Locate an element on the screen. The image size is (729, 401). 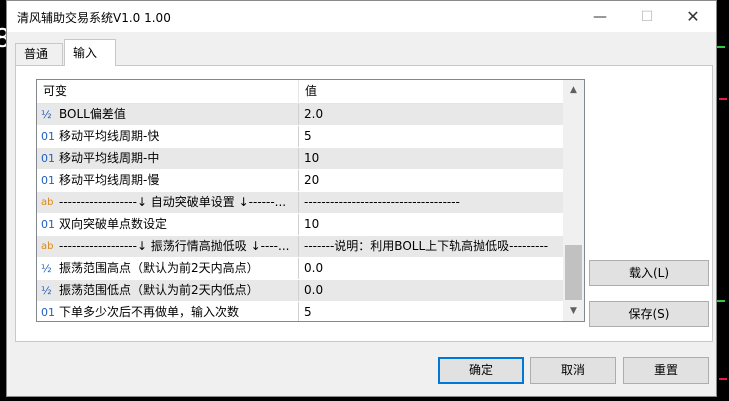
param-name: 双向突破单点数设定 is located at coordinates (113, 224).